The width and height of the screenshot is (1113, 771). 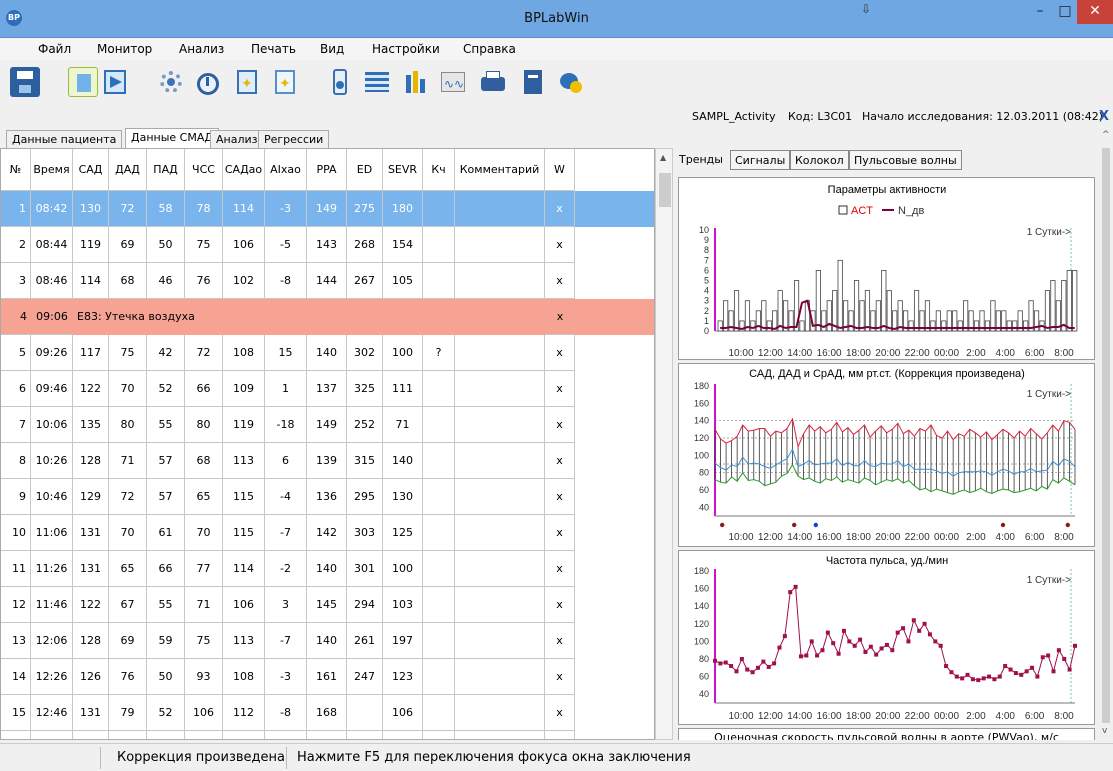 What do you see at coordinates (500, 170) in the screenshot?
I see `column-header-comment: Комментарий` at bounding box center [500, 170].